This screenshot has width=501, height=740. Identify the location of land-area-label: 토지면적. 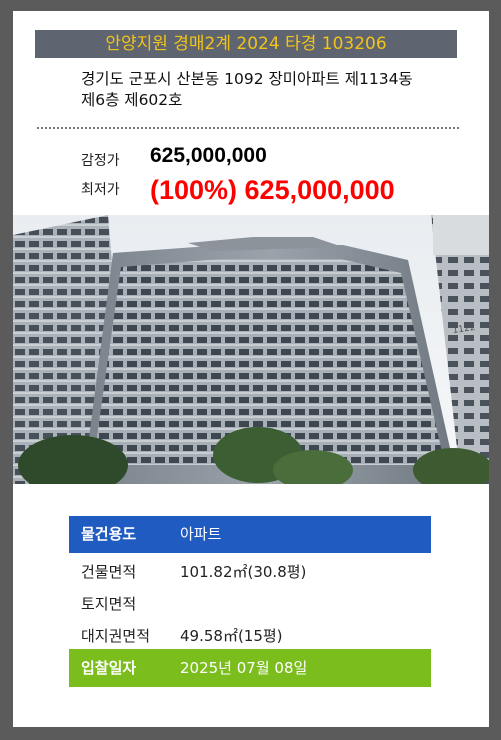
(109, 604).